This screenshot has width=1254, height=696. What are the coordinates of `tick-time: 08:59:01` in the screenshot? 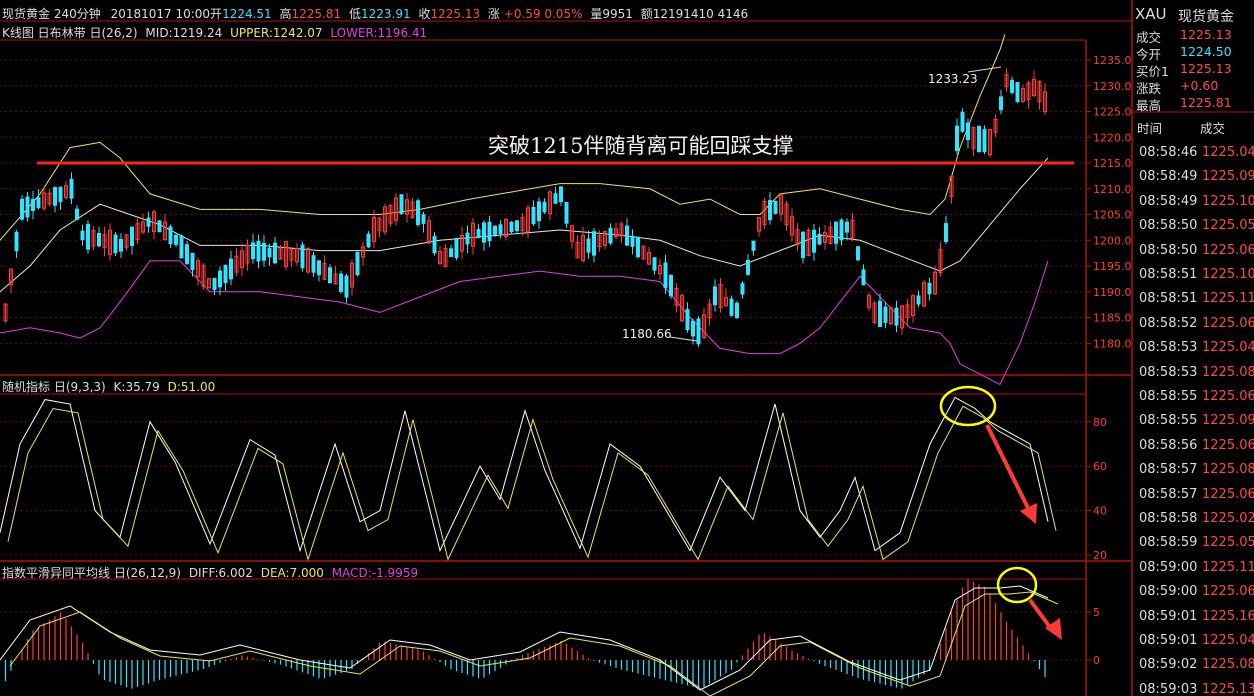 It's located at (1168, 616).